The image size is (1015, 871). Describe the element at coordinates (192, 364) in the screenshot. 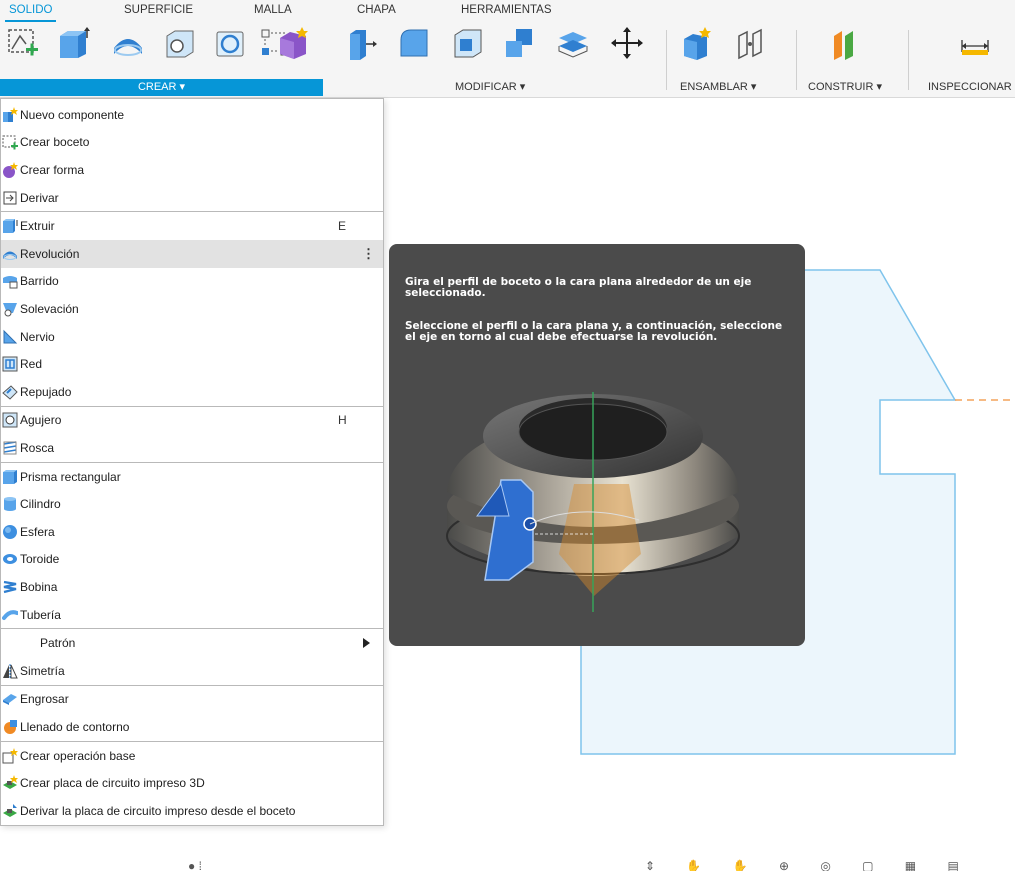

I see `menu-item-web: Red` at that location.